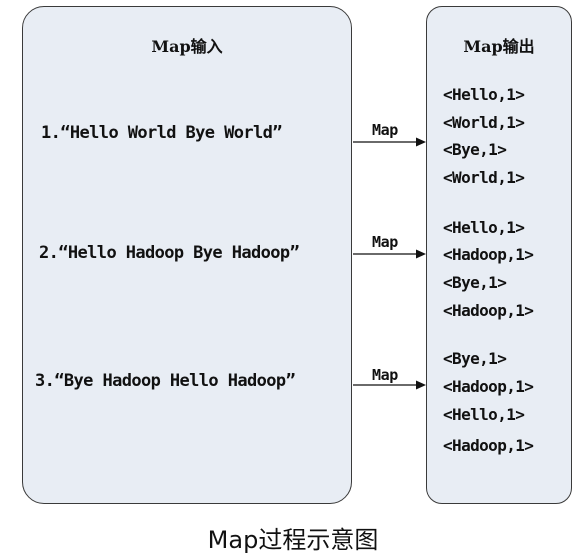 Image resolution: width=586 pixels, height=556 pixels. Describe the element at coordinates (169, 253) in the screenshot. I see `input-line-2: 2.“Hello Hadoop Bye Hadoop”` at that location.